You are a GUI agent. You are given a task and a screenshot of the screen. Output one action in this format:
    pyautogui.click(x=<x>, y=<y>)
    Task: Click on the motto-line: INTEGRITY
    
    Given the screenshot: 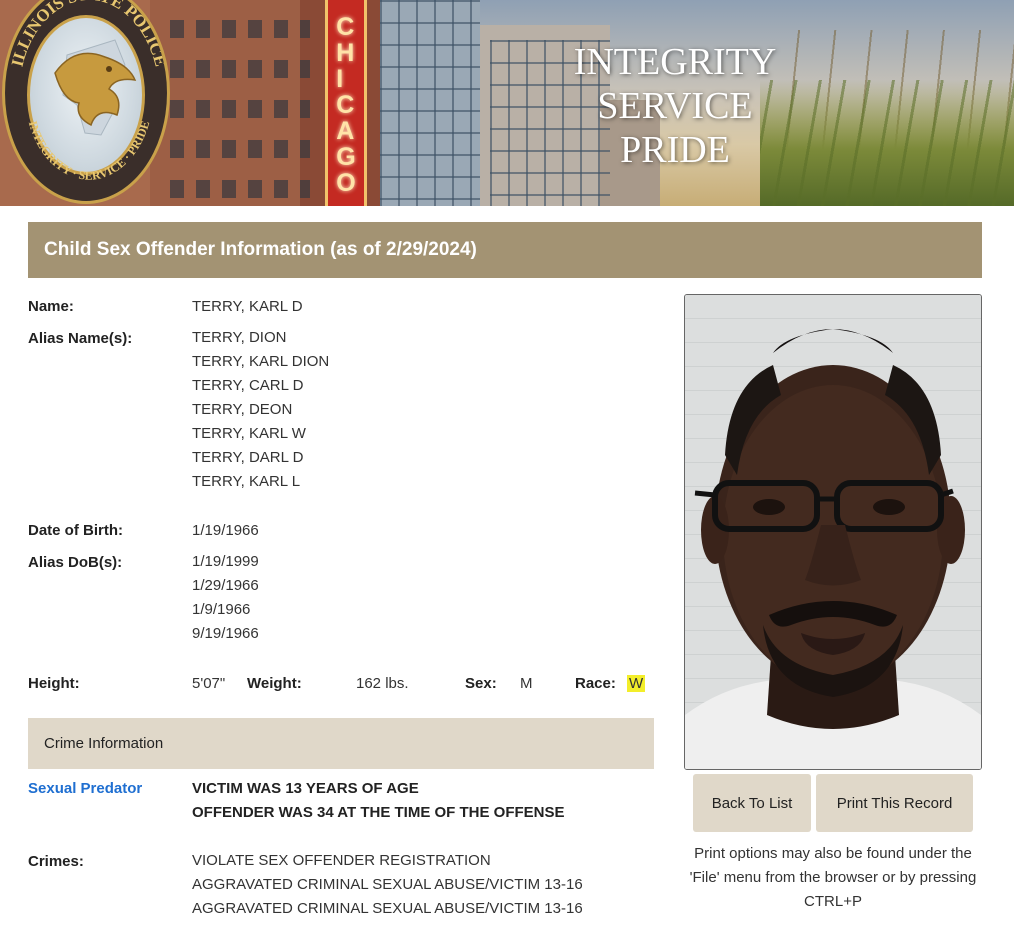 What is the action you would take?
    pyautogui.click(x=675, y=62)
    